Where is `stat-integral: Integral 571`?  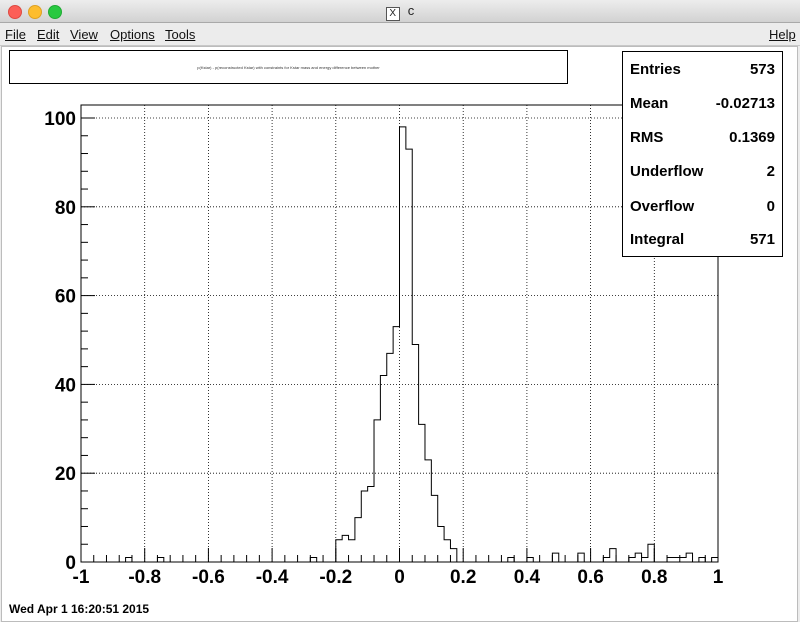 stat-integral: Integral 571 is located at coordinates (702, 241).